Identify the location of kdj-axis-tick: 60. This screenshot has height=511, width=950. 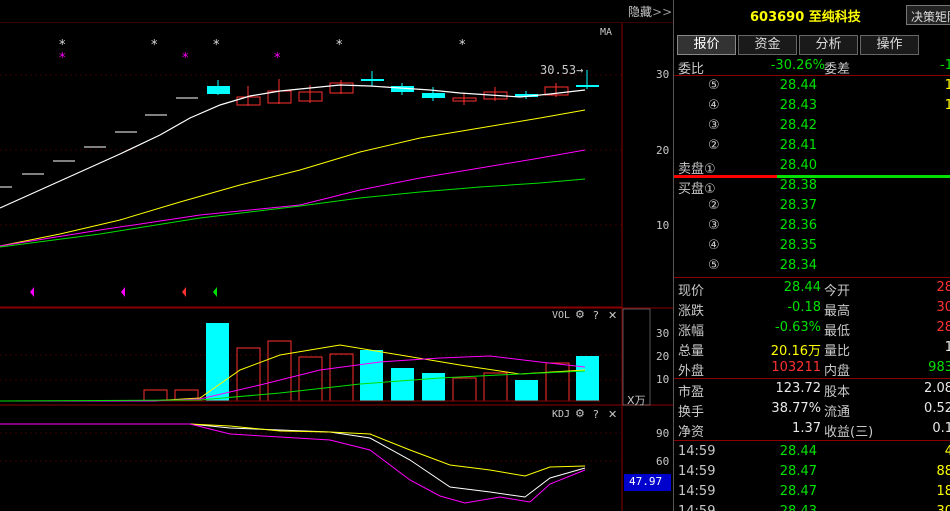
(663, 461).